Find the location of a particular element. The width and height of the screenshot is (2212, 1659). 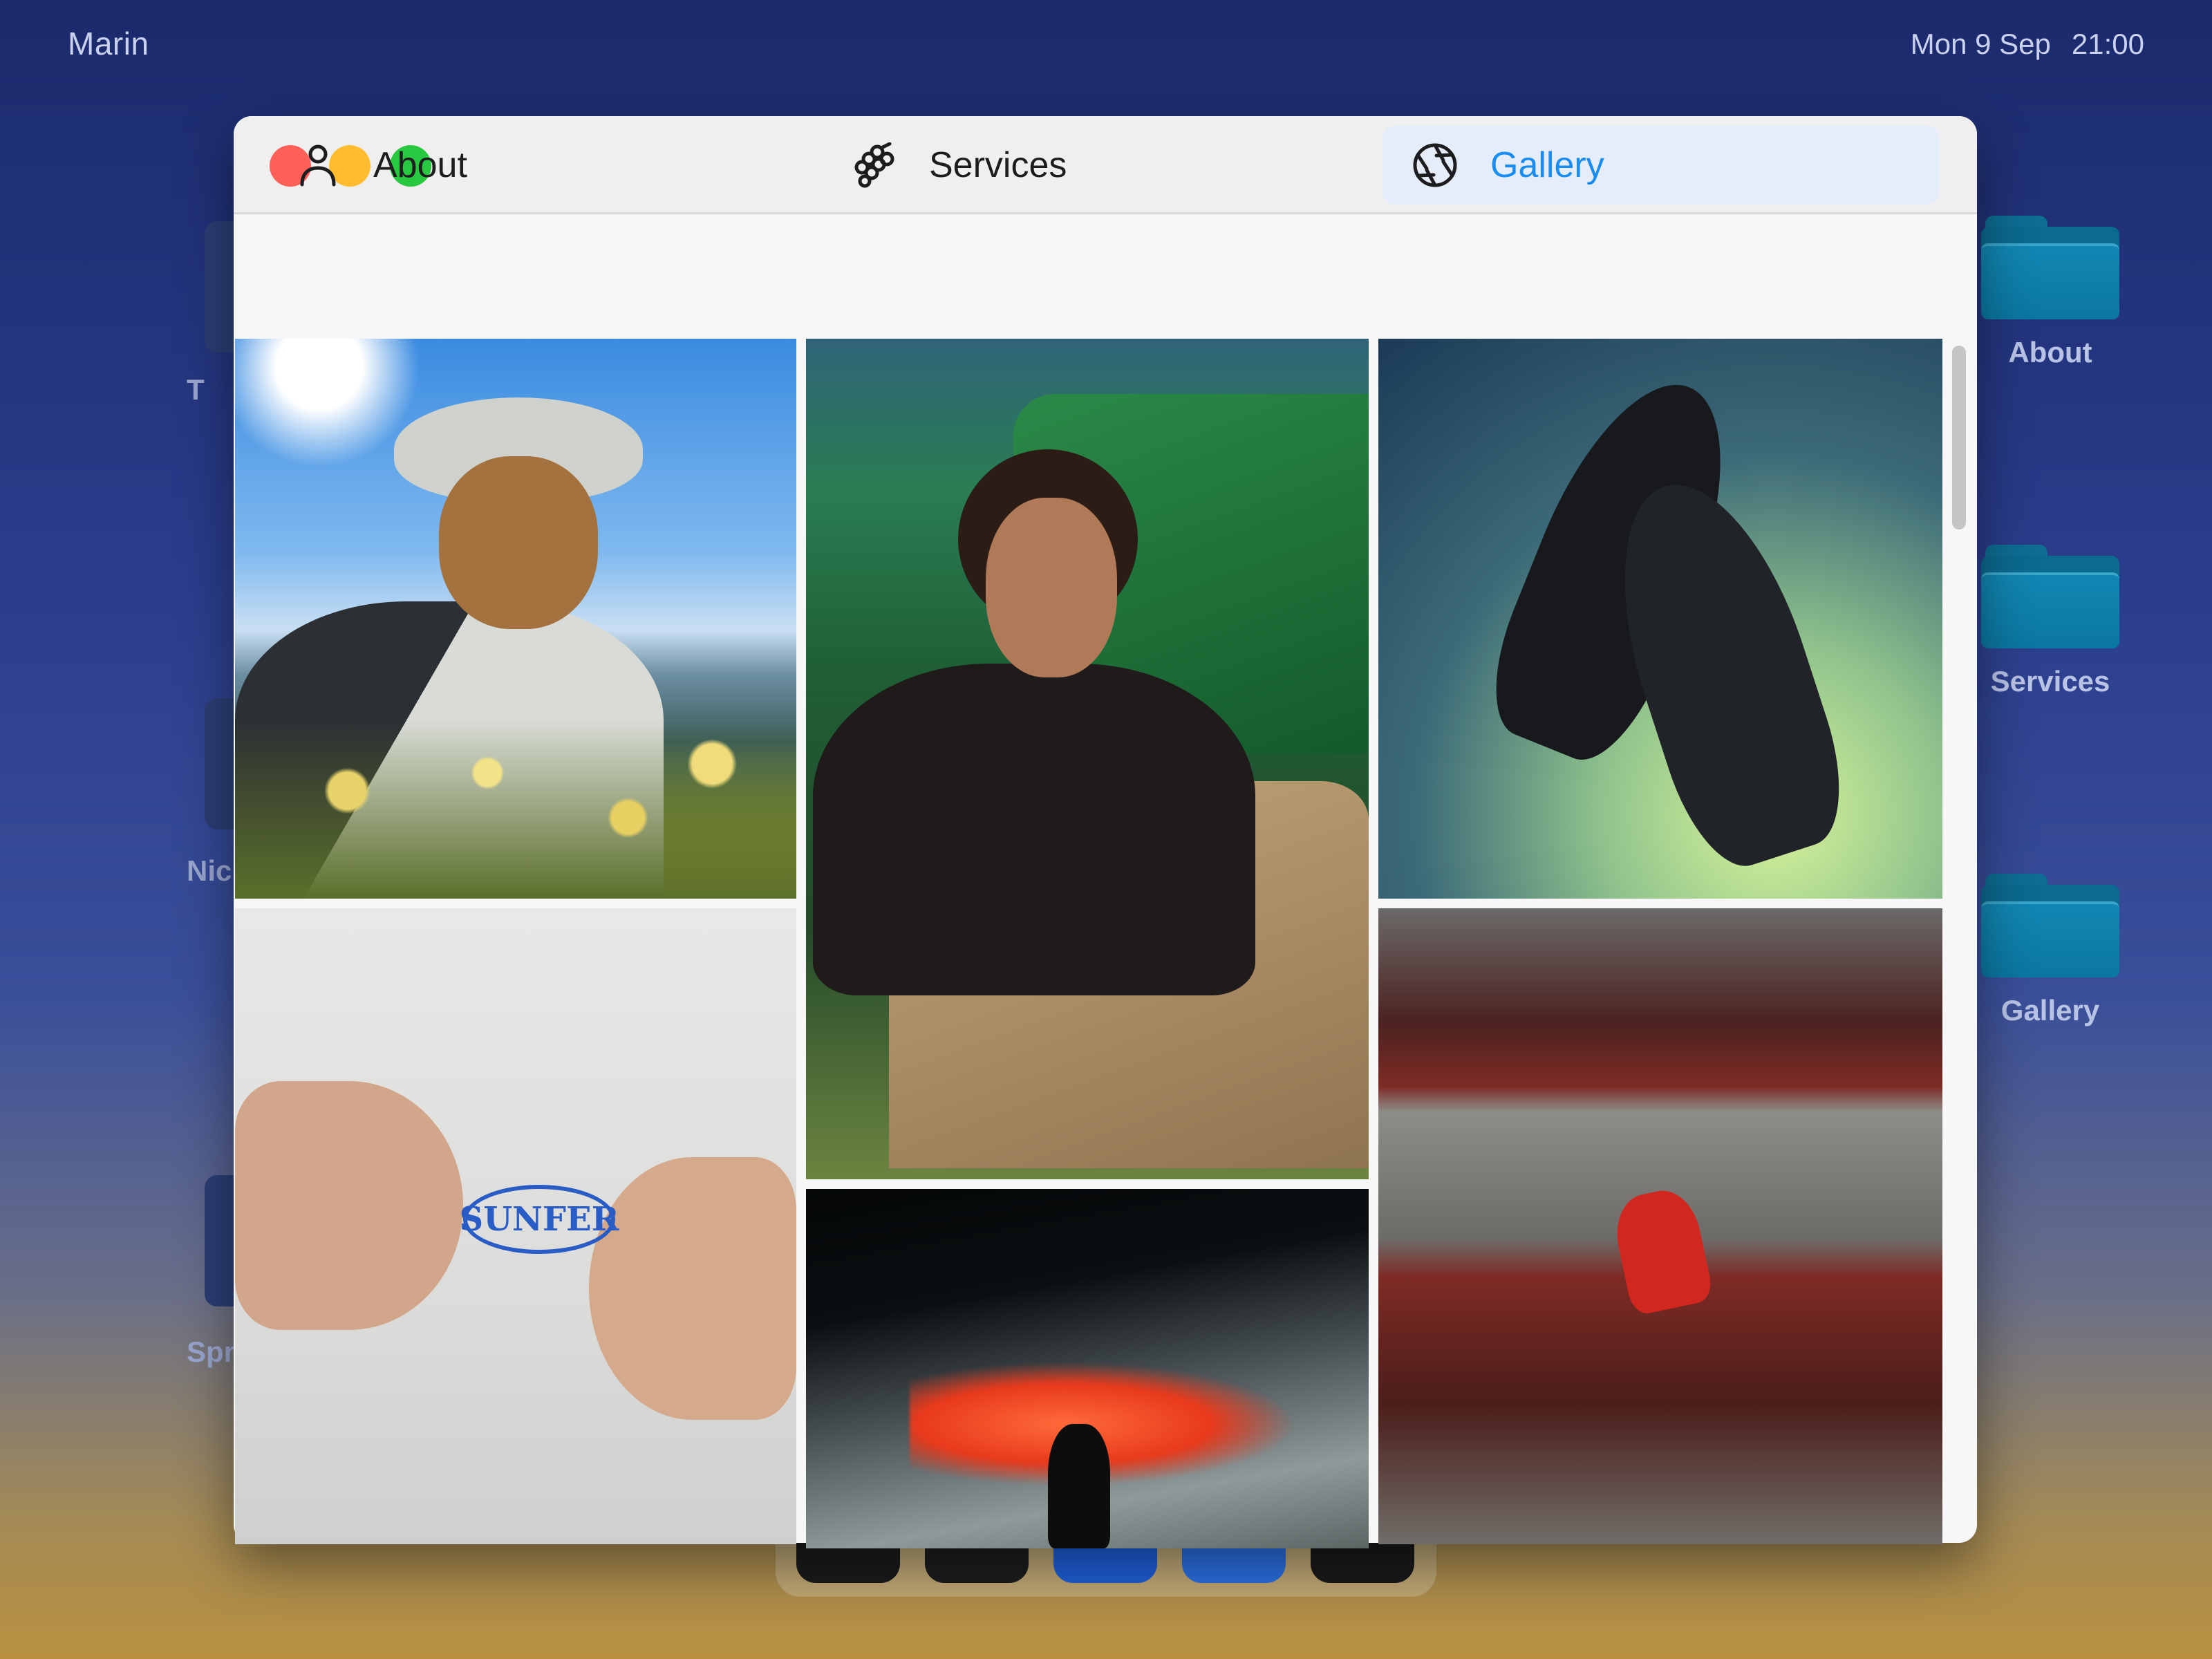

desktop-folder-gallery: Gallery is located at coordinates (2050, 950).